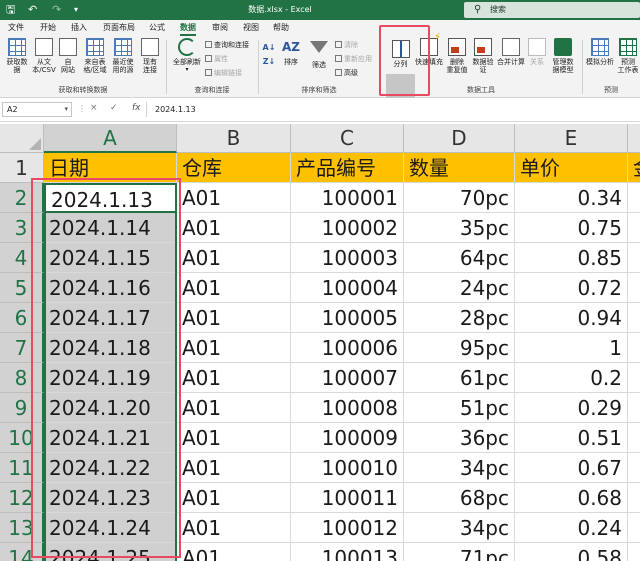 This screenshot has width=640, height=561. What do you see at coordinates (571, 138) in the screenshot?
I see `column-header-e: E` at bounding box center [571, 138].